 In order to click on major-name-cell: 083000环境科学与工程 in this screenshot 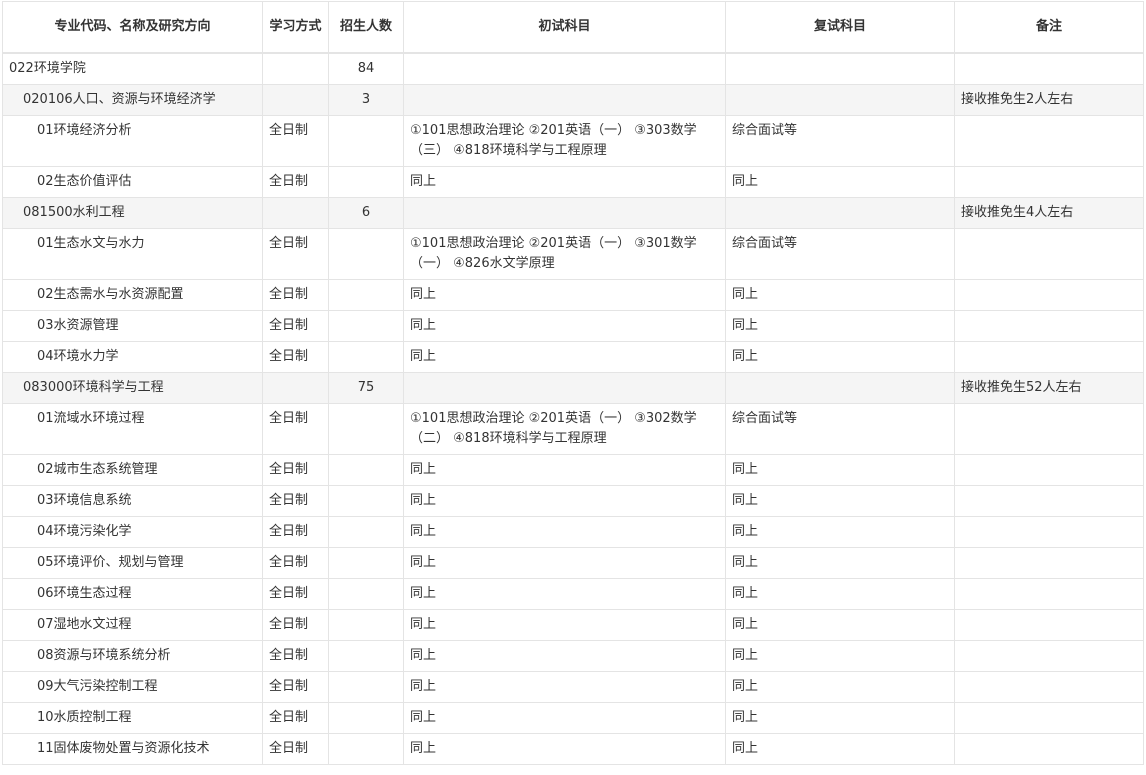, I will do `click(132, 388)`.